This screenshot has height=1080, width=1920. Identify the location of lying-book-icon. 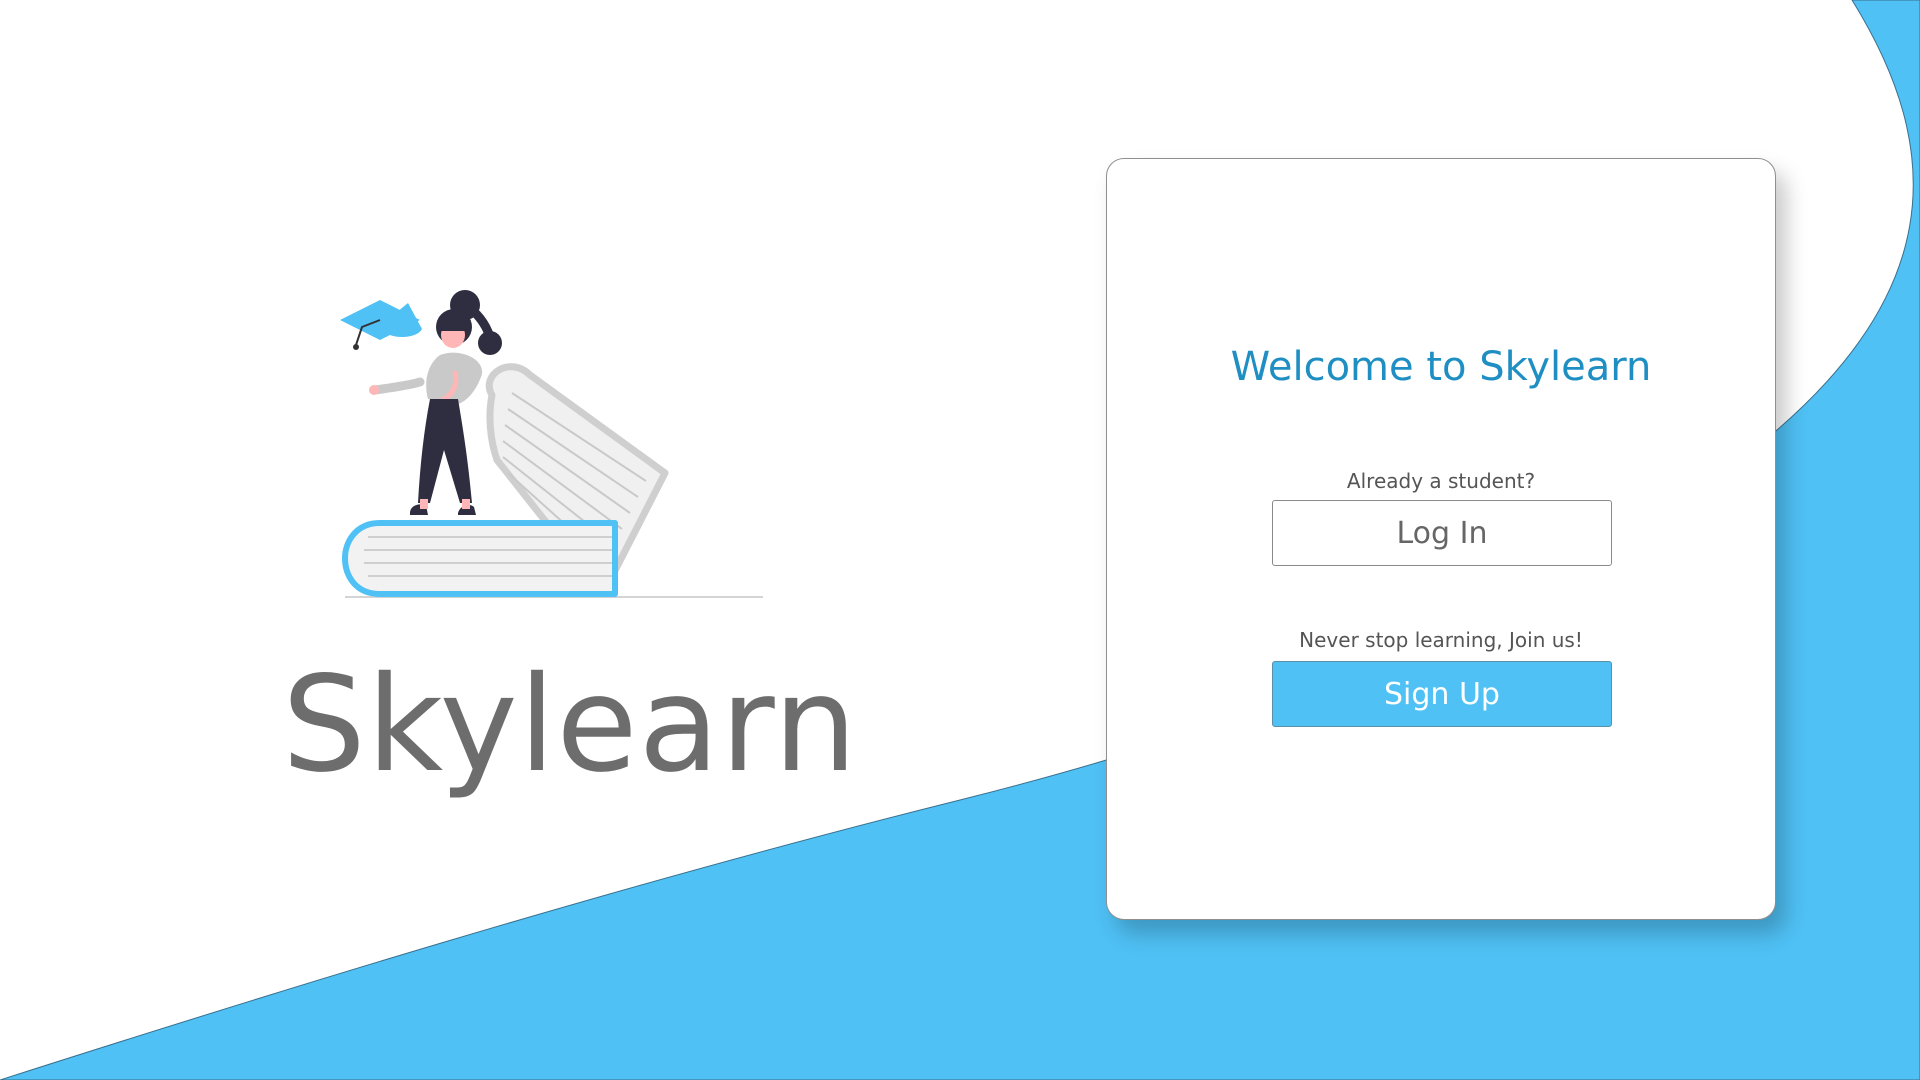
(480, 558).